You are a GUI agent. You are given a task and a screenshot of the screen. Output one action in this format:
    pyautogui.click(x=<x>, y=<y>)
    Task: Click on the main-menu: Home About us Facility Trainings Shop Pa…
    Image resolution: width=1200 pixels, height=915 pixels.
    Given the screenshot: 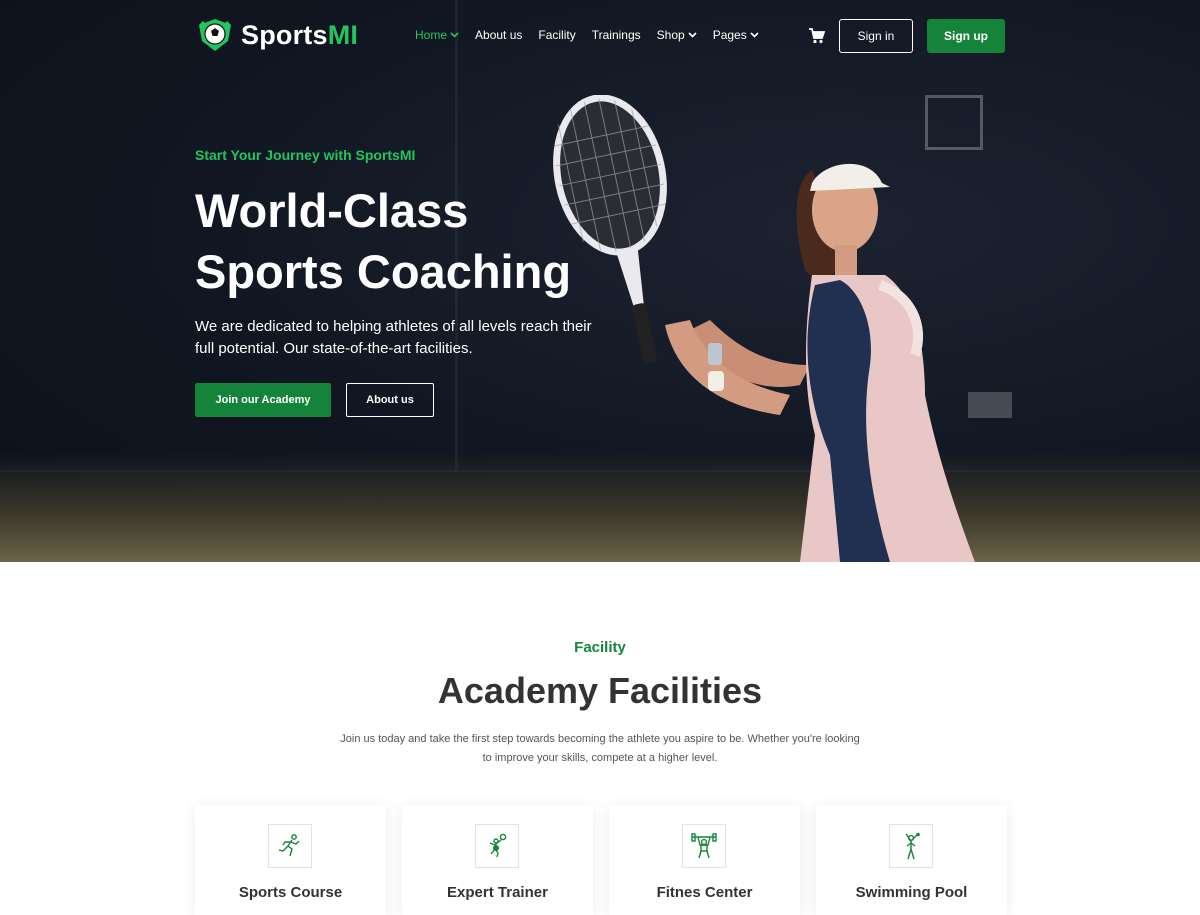 What is the action you would take?
    pyautogui.click(x=587, y=35)
    